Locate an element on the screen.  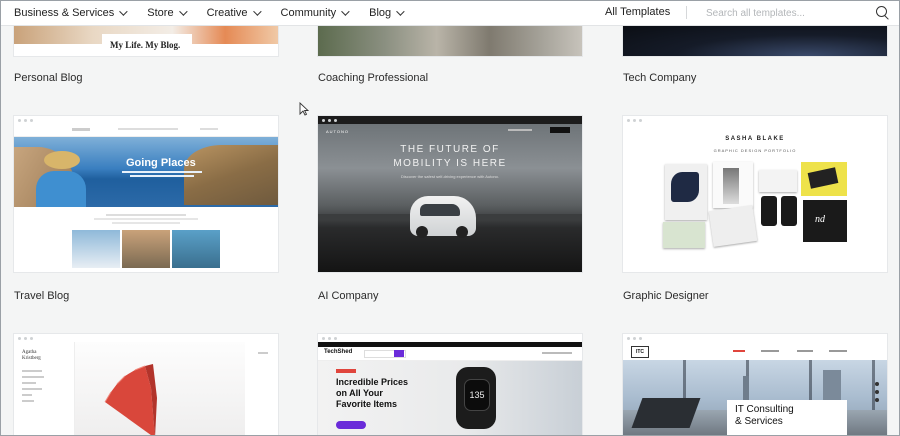
search-icon is located at coordinates (881, 11).